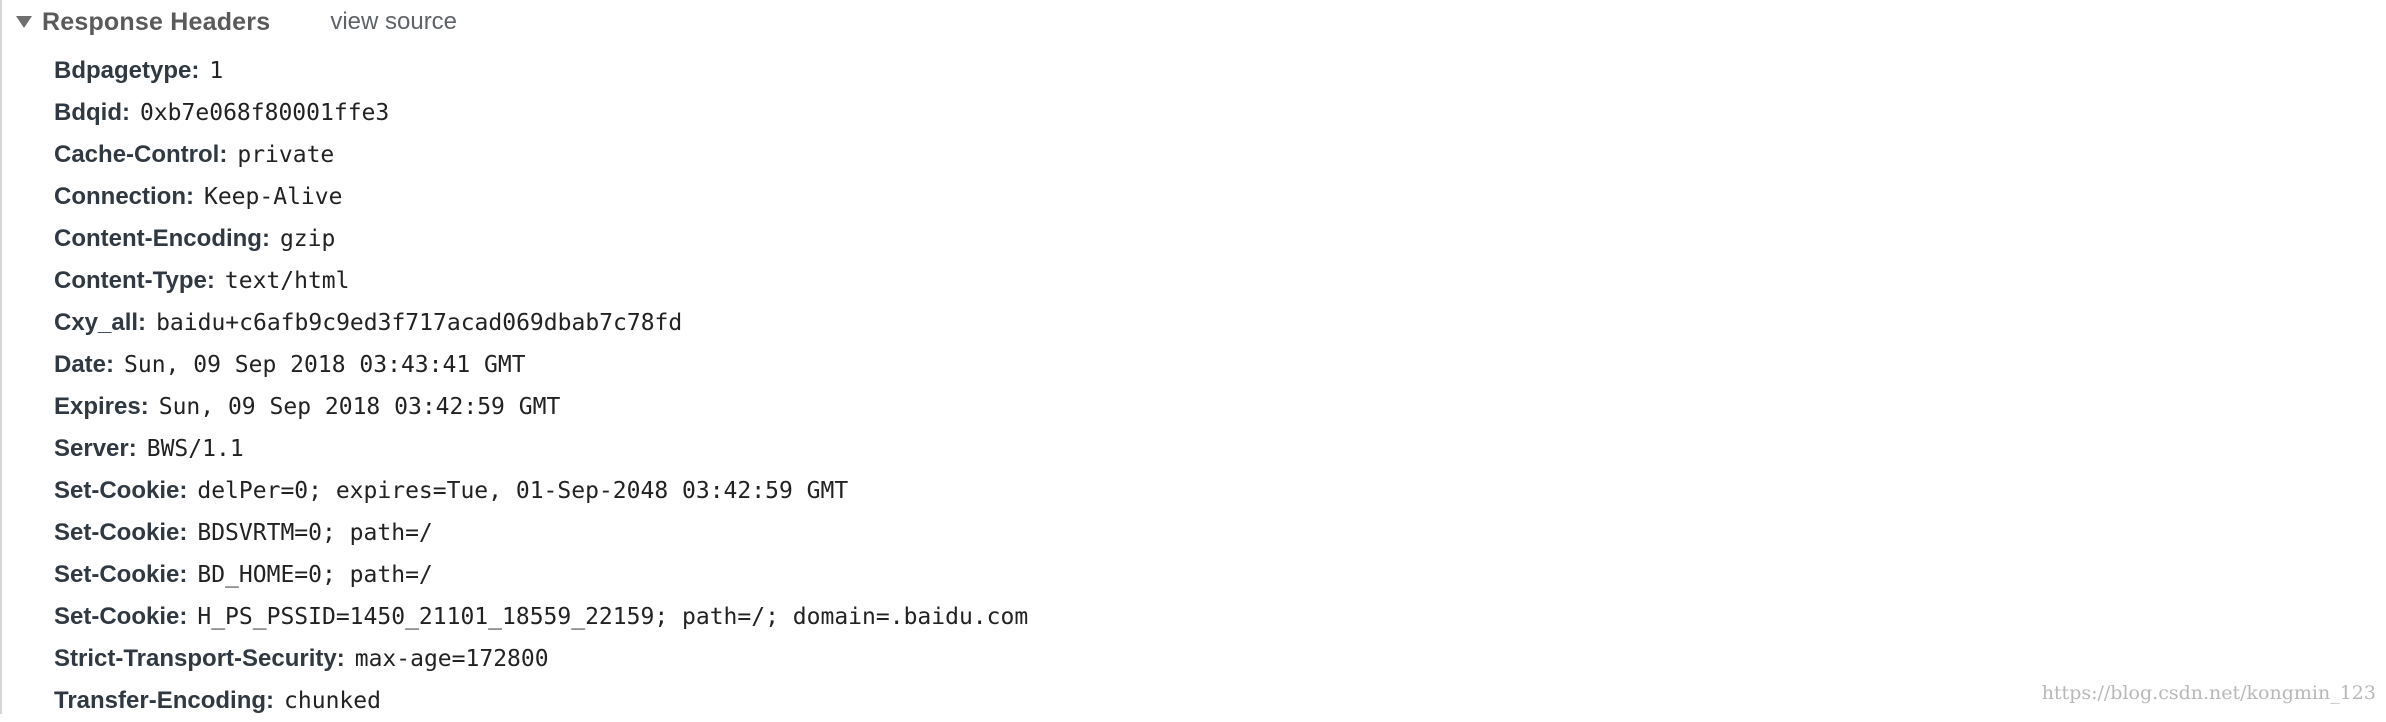  What do you see at coordinates (264, 113) in the screenshot?
I see `header-value: 0xb7e068f80001ffe3` at bounding box center [264, 113].